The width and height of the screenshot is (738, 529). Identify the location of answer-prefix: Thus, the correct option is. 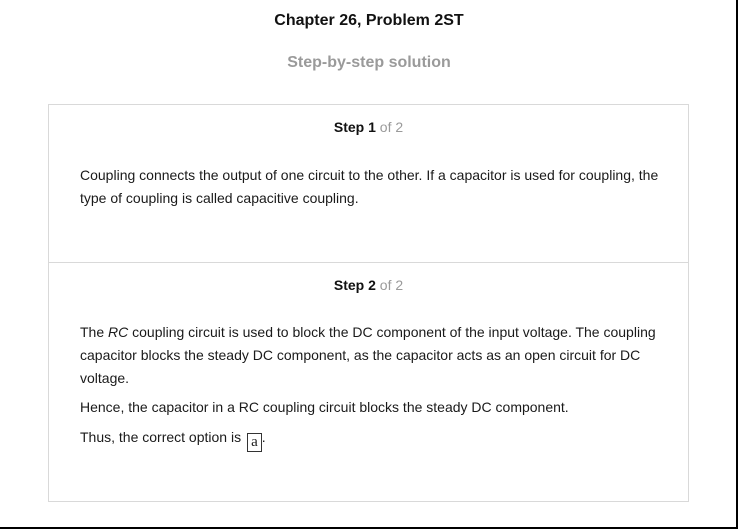
(161, 437).